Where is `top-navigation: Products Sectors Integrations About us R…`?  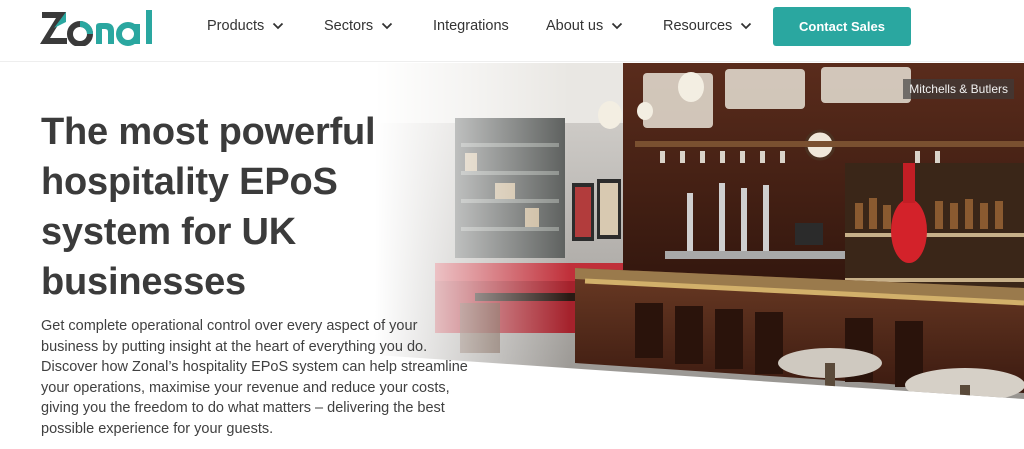 top-navigation: Products Sectors Integrations About us R… is located at coordinates (512, 31).